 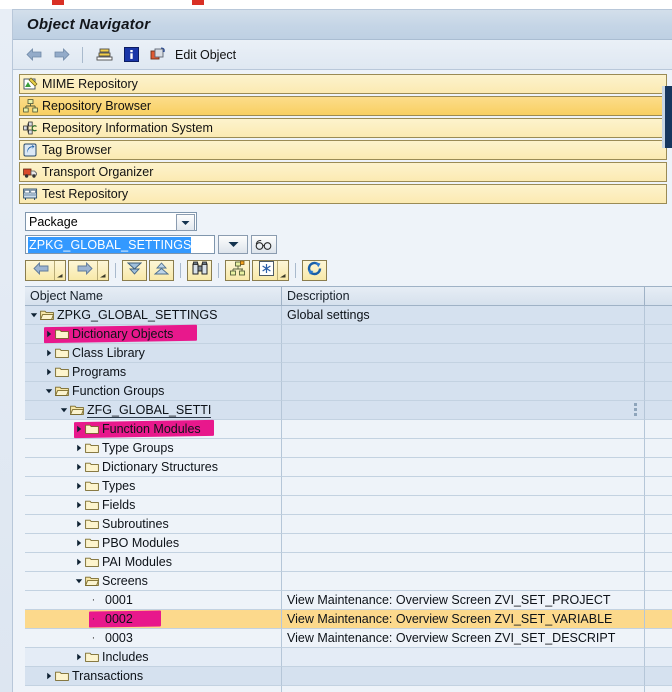 I want to click on forward-arrow-icon, so click(x=61, y=55).